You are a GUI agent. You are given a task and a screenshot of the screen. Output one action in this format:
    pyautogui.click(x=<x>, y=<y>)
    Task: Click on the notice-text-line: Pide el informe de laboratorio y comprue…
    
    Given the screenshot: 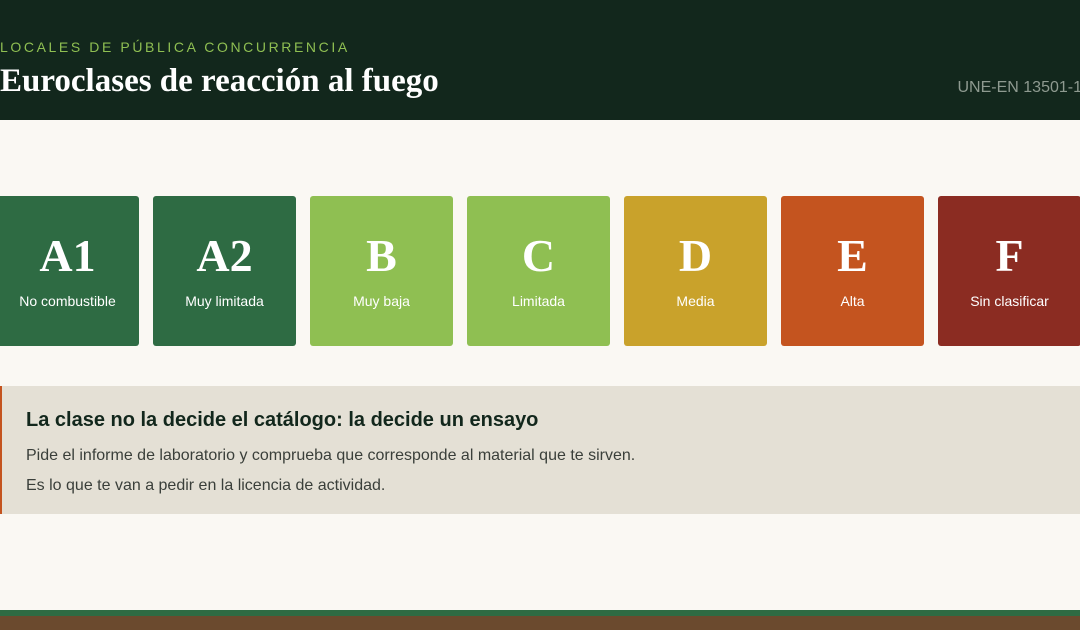 What is the action you would take?
    pyautogui.click(x=331, y=455)
    